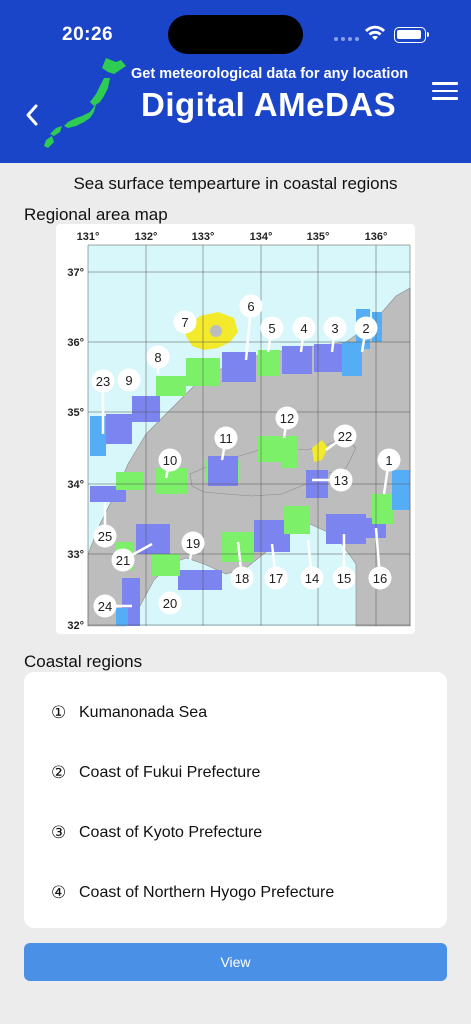 The height and width of the screenshot is (1024, 471). Describe the element at coordinates (250, 306) in the screenshot. I see `region-marker-label: 6` at that location.